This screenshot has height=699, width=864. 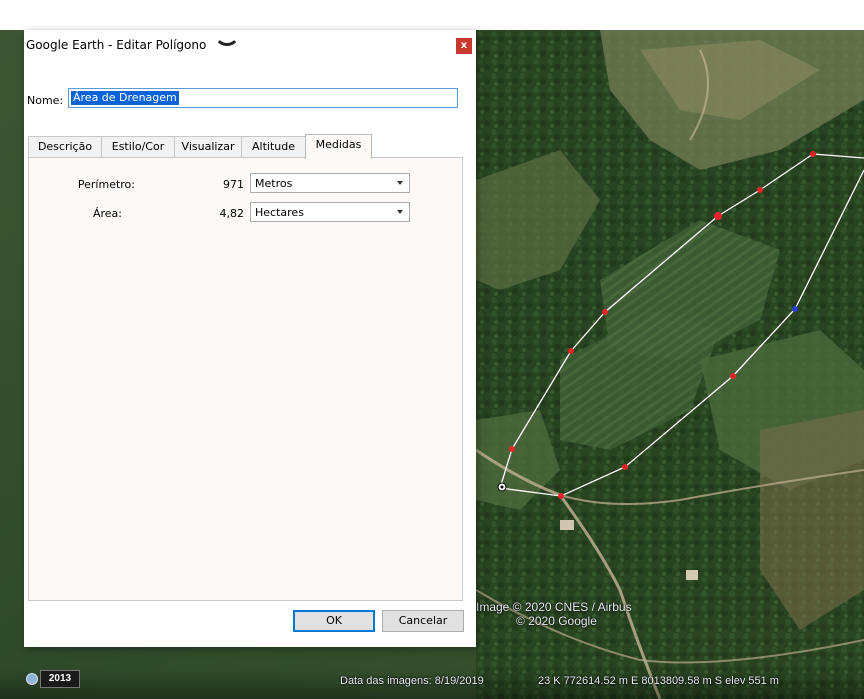 I want to click on loading-spinner-icon, so click(x=227, y=33).